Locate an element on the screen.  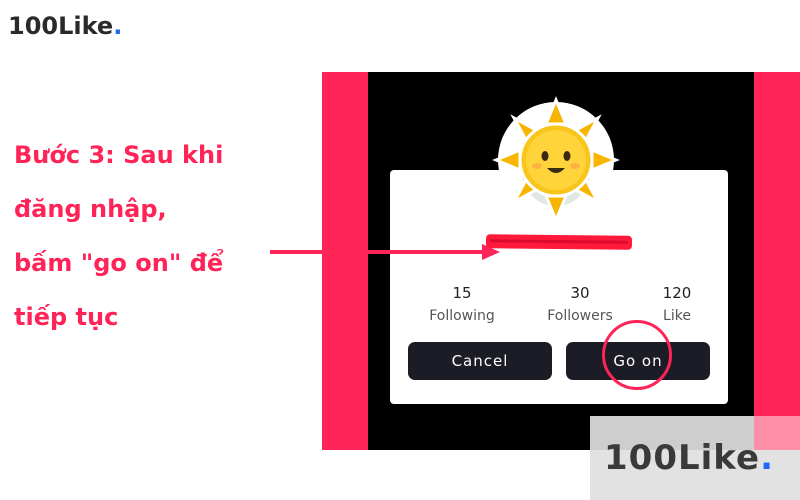
left-accent-bar is located at coordinates (345, 261).